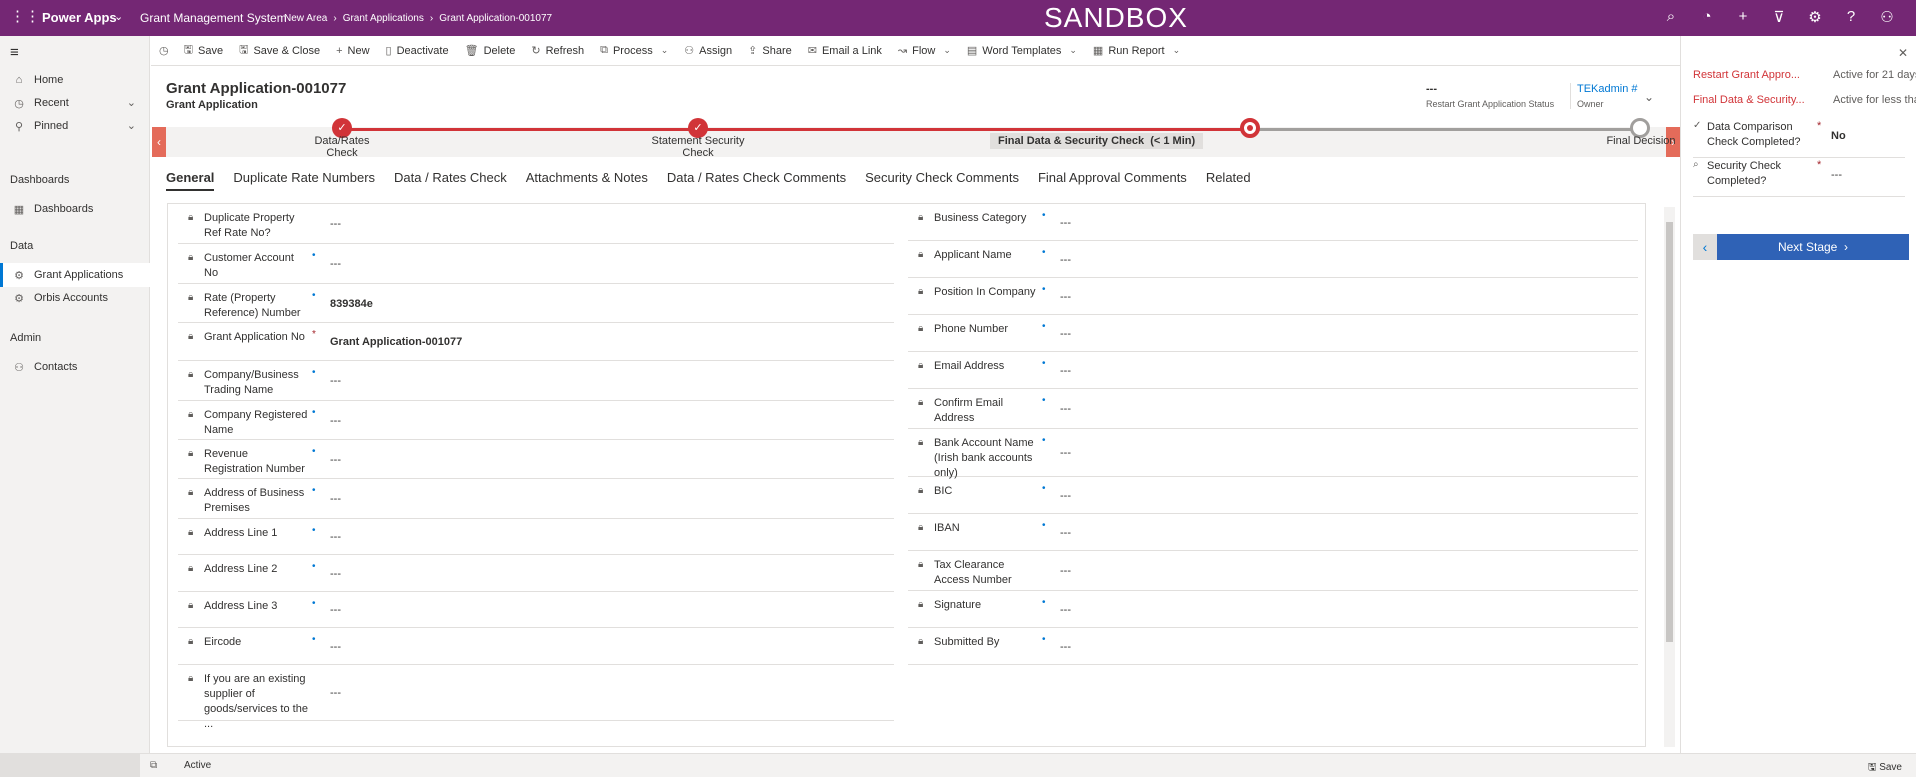  Describe the element at coordinates (634, 50) in the screenshot. I see `process-button: ⧉ Process ⌄` at that location.